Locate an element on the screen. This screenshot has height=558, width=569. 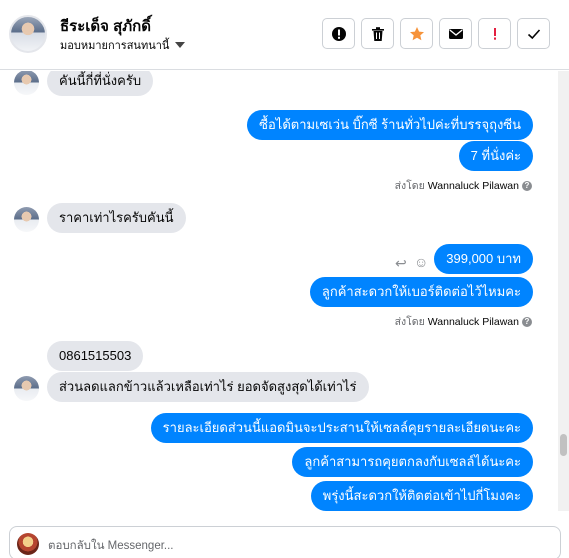
outgoing-message: ลูกค้าสามารถคุยตกลงกับเซลล์ได้นะคะ is located at coordinates (412, 462).